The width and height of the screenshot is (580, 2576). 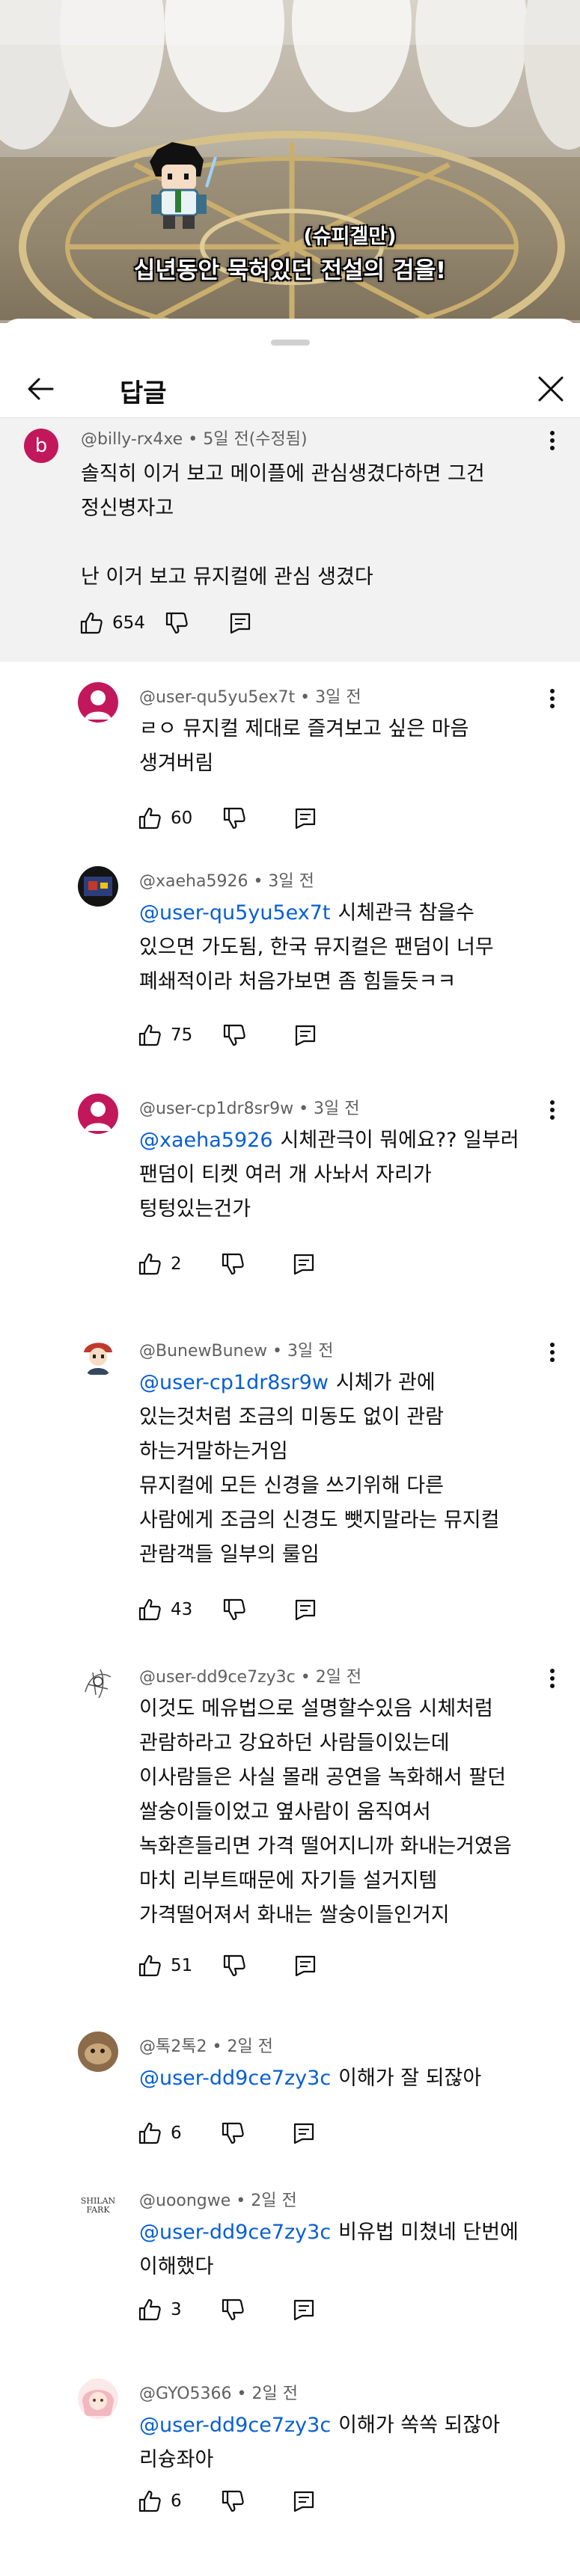 I want to click on comment-author: @GYO5366, so click(x=185, y=2394).